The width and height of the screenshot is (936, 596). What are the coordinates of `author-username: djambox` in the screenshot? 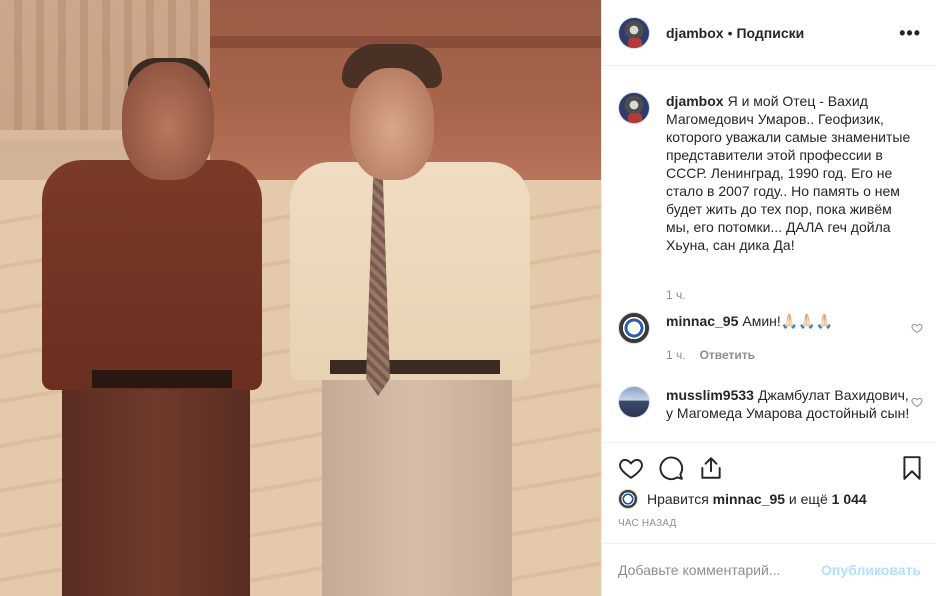 It's located at (695, 33).